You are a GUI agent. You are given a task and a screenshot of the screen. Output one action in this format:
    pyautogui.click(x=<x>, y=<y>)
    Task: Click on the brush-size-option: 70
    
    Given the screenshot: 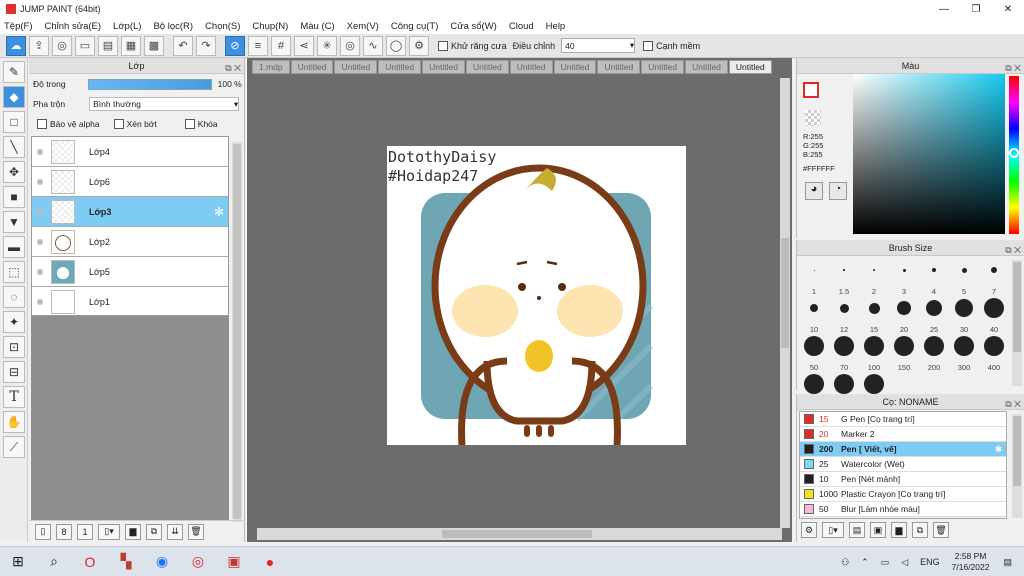 What is the action you would take?
    pyautogui.click(x=844, y=353)
    